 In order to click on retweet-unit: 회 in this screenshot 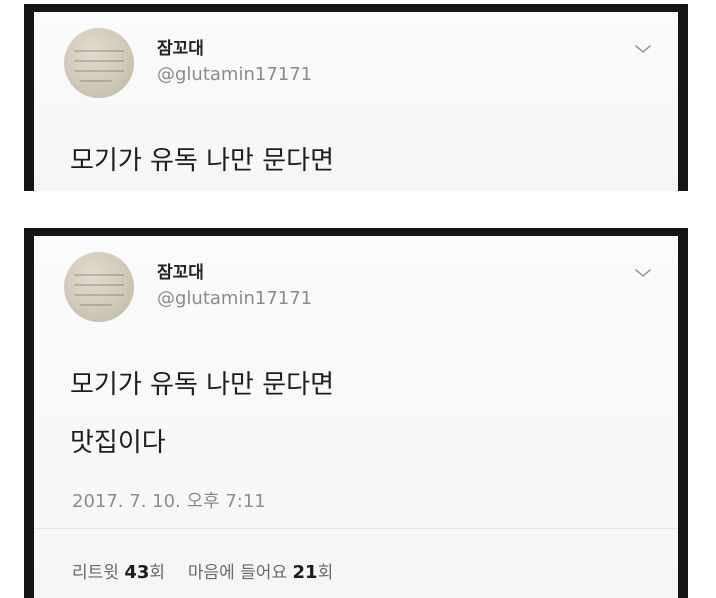, I will do `click(157, 573)`.